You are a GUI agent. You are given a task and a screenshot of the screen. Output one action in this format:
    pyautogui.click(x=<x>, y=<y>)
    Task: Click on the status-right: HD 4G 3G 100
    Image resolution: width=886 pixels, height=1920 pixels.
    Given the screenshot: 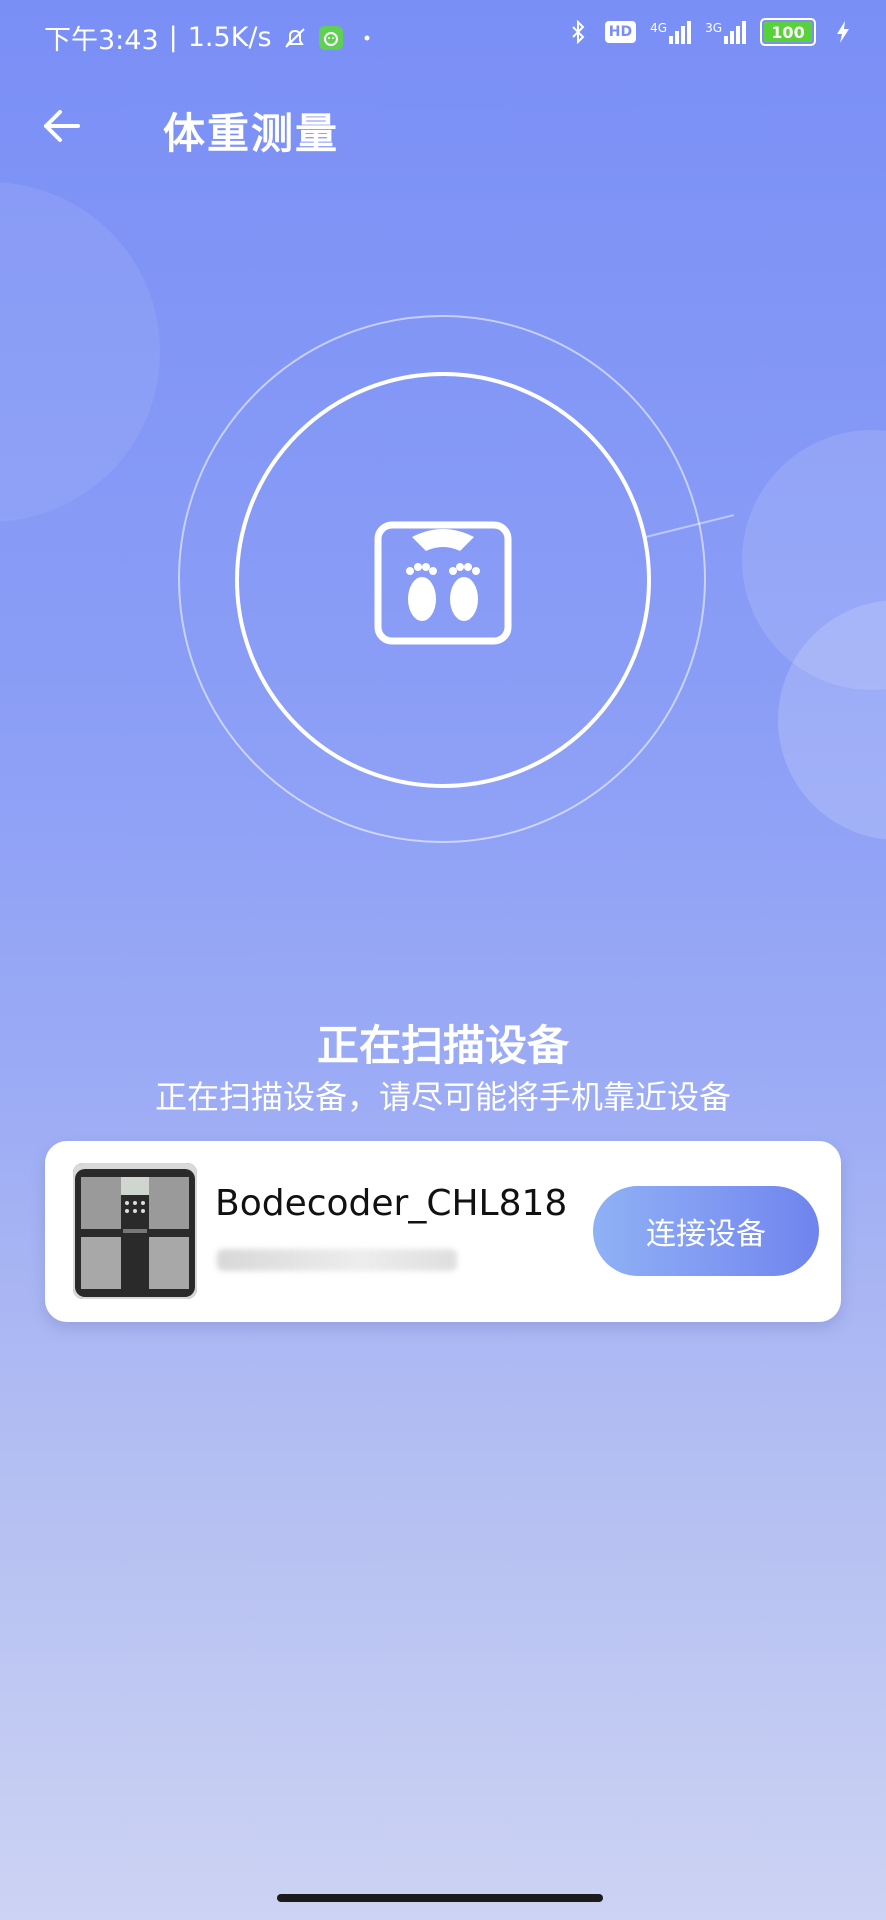 What is the action you would take?
    pyautogui.click(x=710, y=32)
    